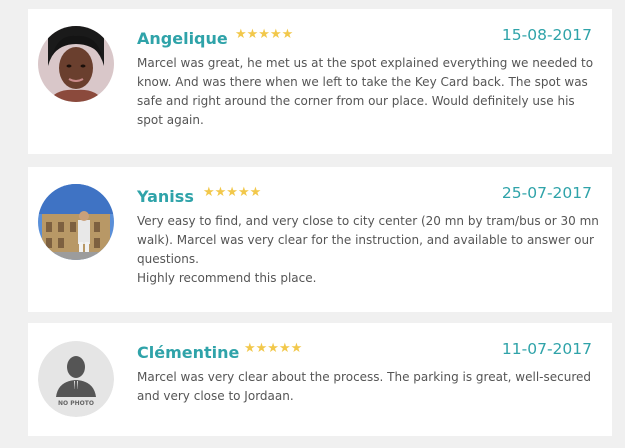  What do you see at coordinates (76, 379) in the screenshot?
I see `avatar-placeholder: NO PHOTO` at bounding box center [76, 379].